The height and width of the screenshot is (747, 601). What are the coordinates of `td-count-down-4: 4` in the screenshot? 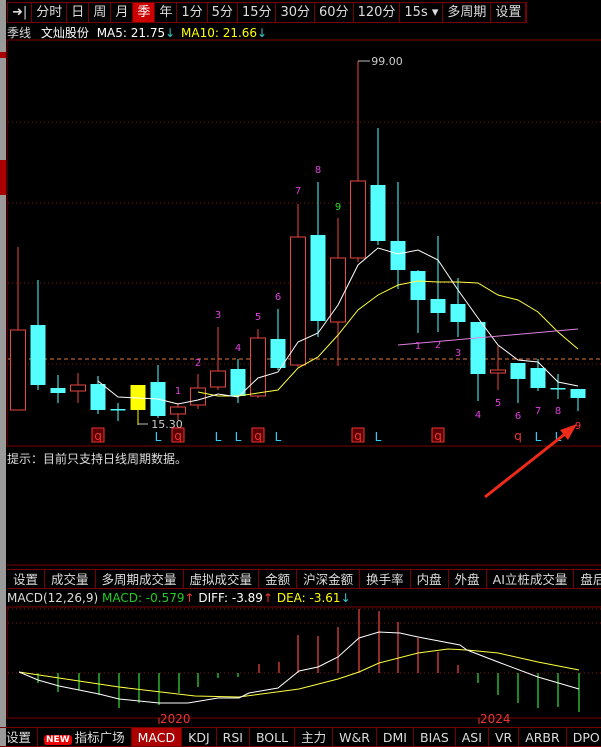 It's located at (478, 415).